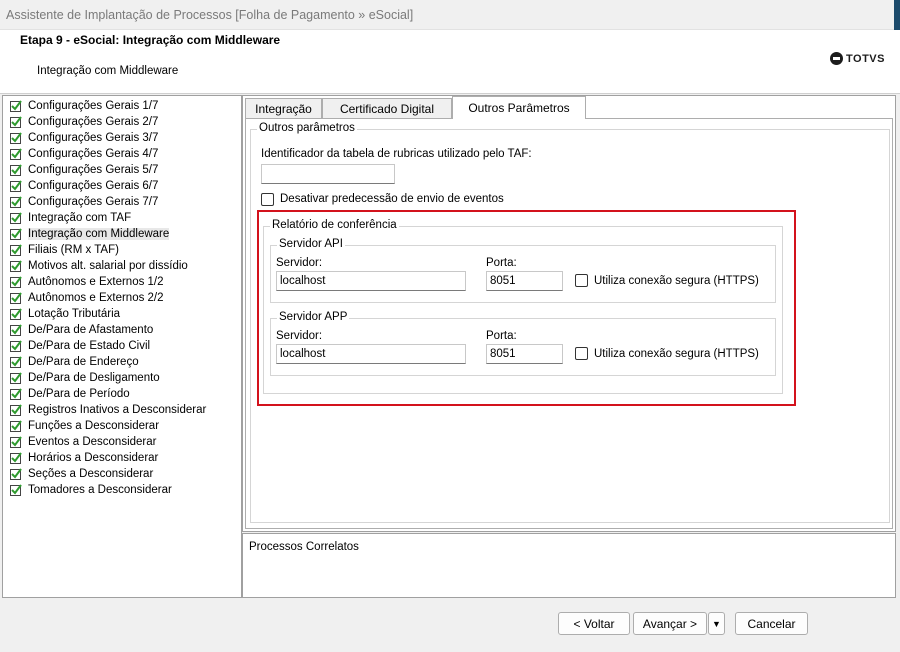  I want to click on step-label: Configurações Gerais 5/7, so click(93, 169).